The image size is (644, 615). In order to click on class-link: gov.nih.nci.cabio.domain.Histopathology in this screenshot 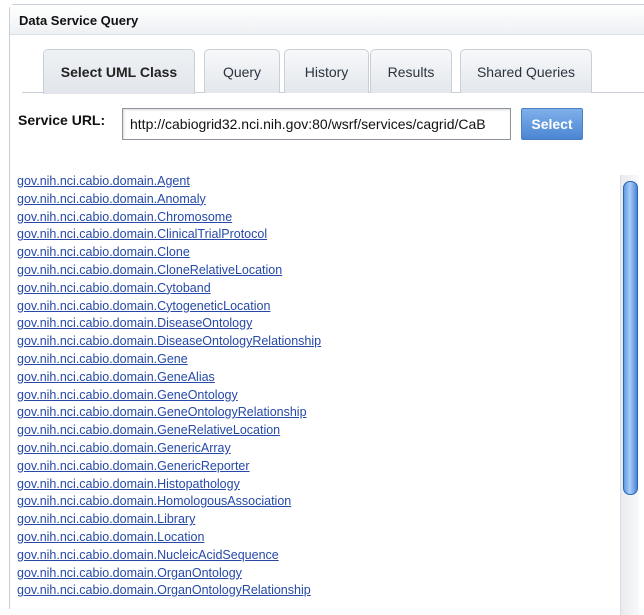, I will do `click(312, 485)`.